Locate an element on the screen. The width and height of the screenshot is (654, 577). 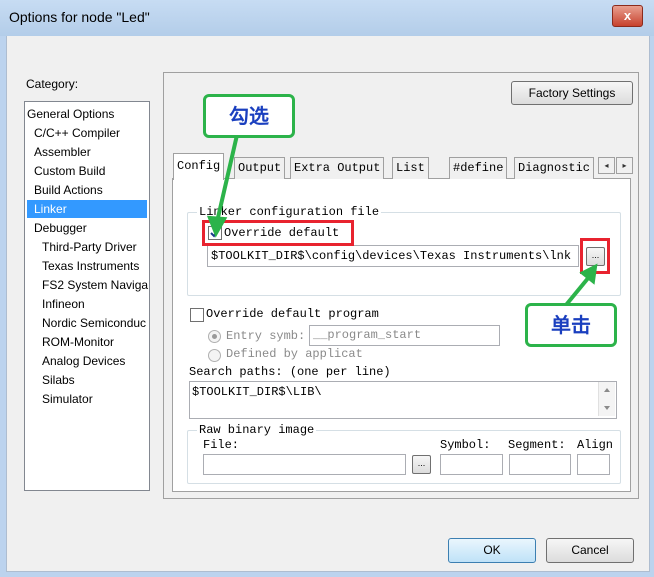
click-annotation-callout: 单击 is located at coordinates (571, 325).